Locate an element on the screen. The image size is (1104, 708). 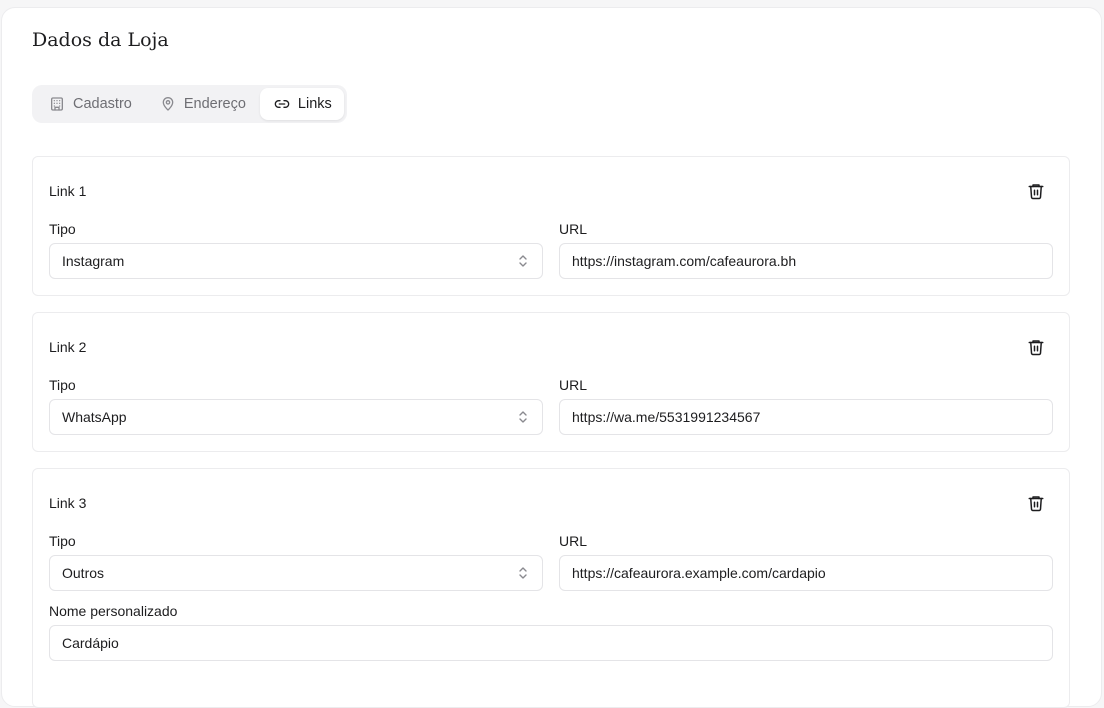
url-input: https://cafeaurora.example.com/cardapio is located at coordinates (806, 573).